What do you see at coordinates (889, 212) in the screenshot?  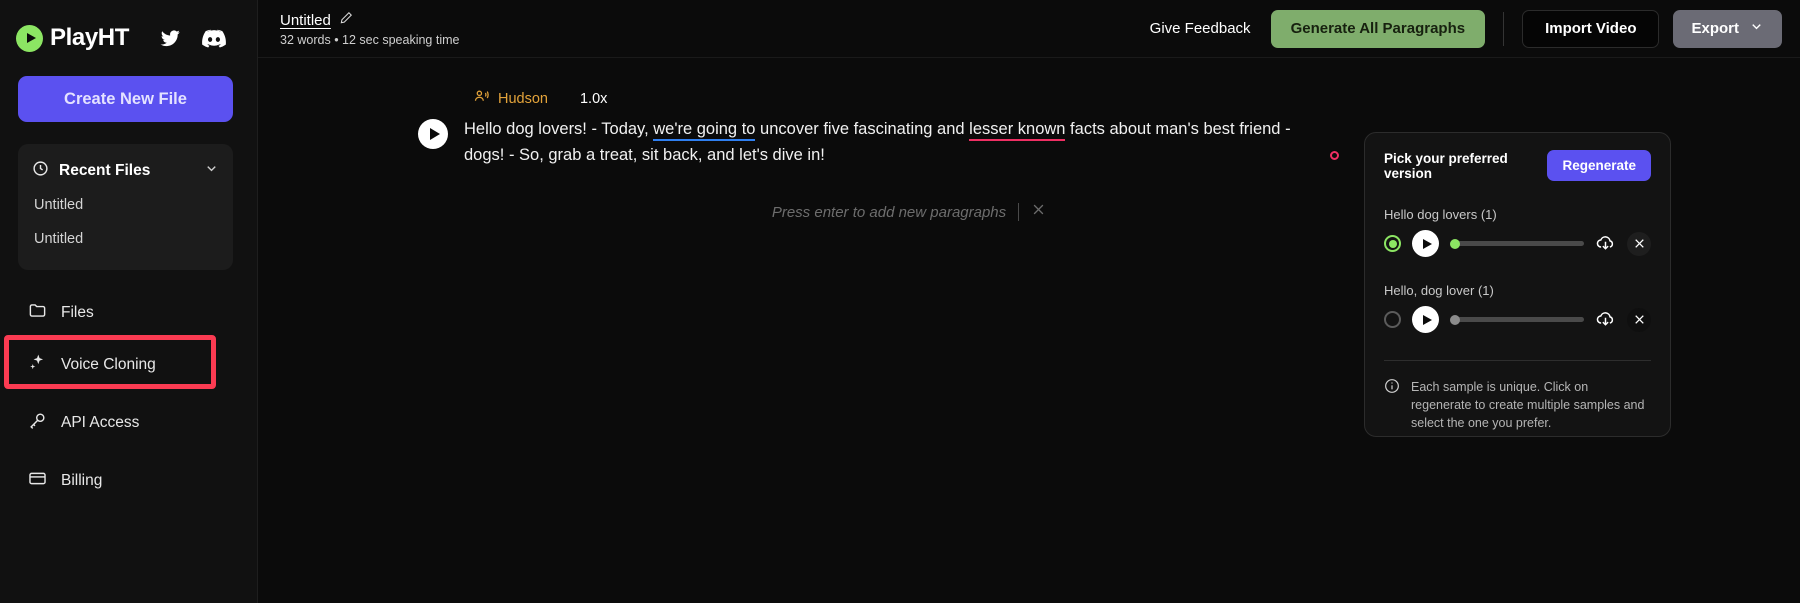 I see `add-paragraph-hint: Press enter to add new paragraphs` at bounding box center [889, 212].